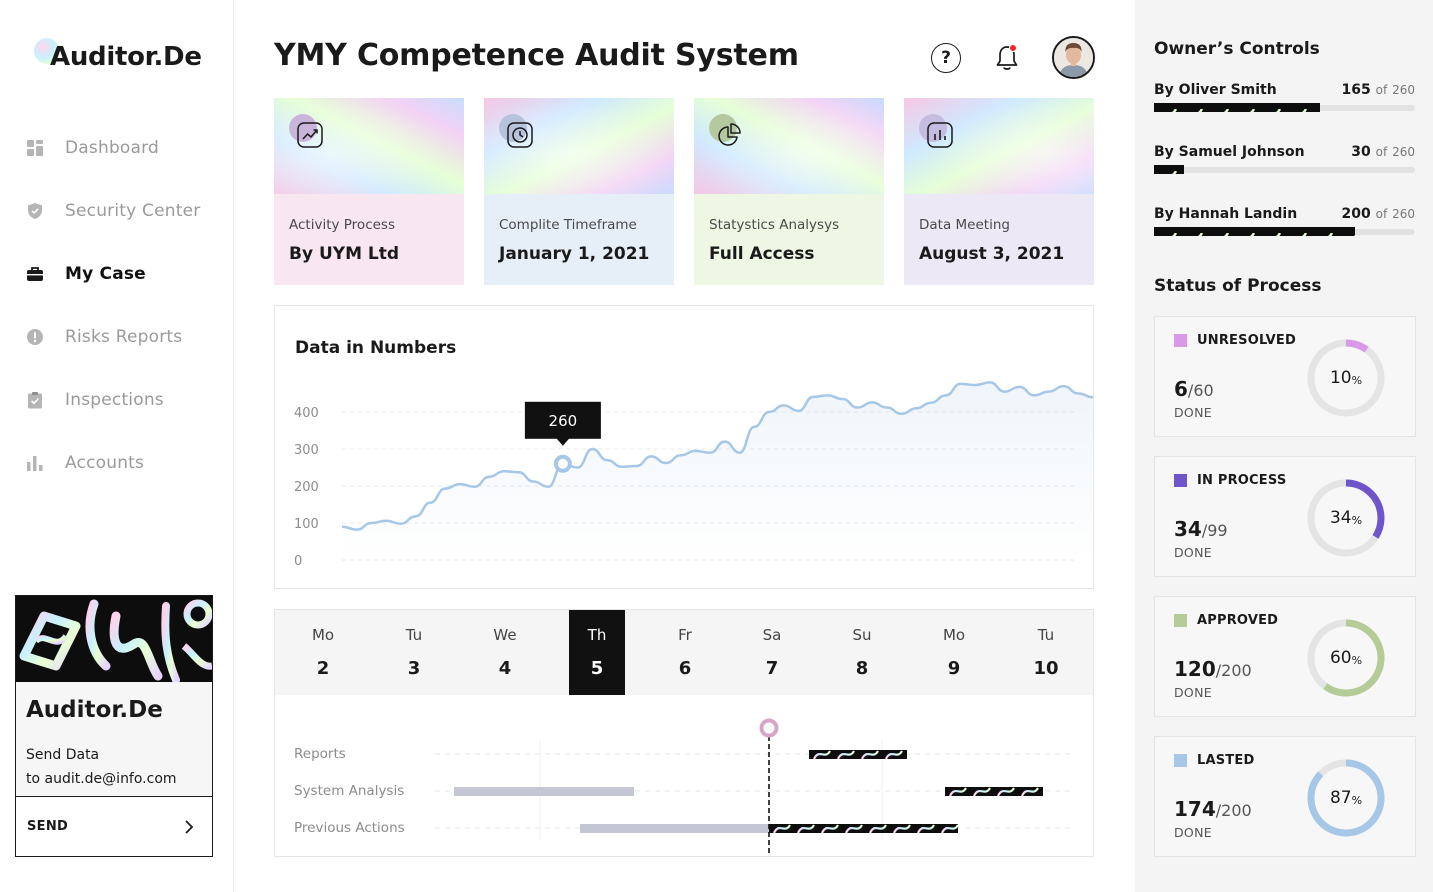 The height and width of the screenshot is (892, 1433). What do you see at coordinates (1346, 658) in the screenshot?
I see `donut-percent: 60%` at bounding box center [1346, 658].